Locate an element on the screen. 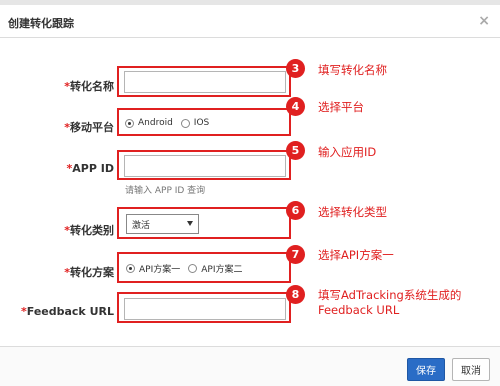 The image size is (500, 386). save-button: 保存 is located at coordinates (426, 369).